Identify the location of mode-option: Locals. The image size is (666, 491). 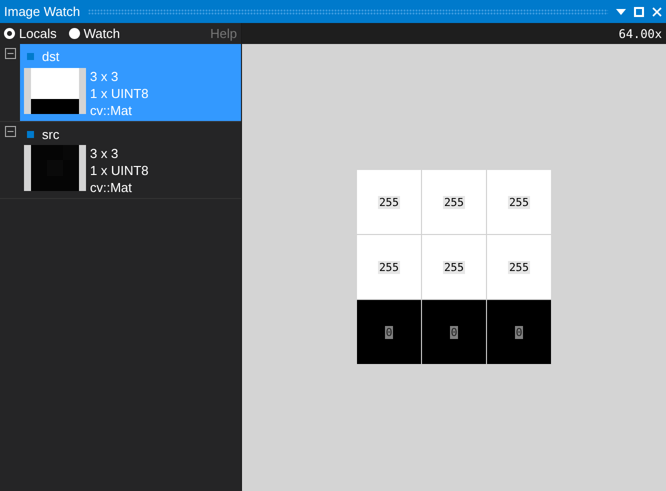
(30, 34).